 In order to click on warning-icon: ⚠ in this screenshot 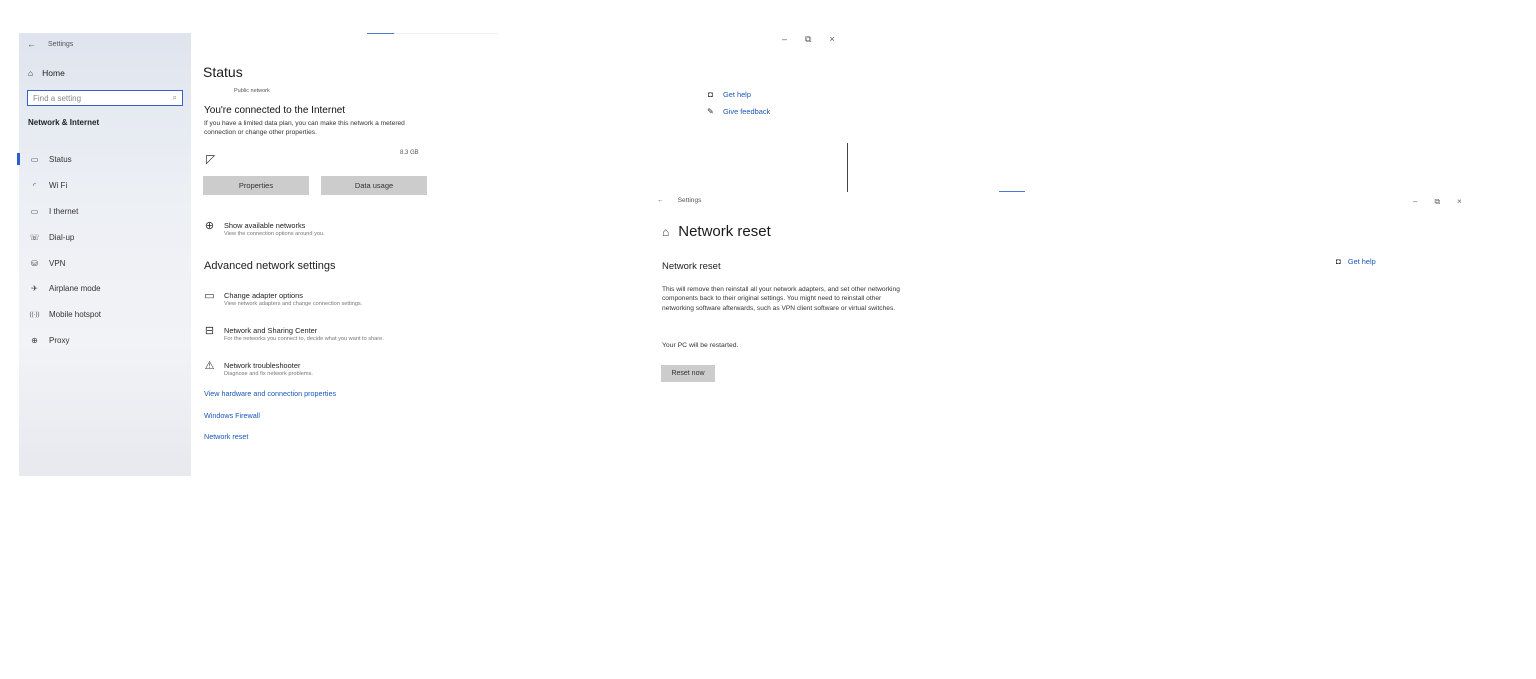, I will do `click(209, 366)`.